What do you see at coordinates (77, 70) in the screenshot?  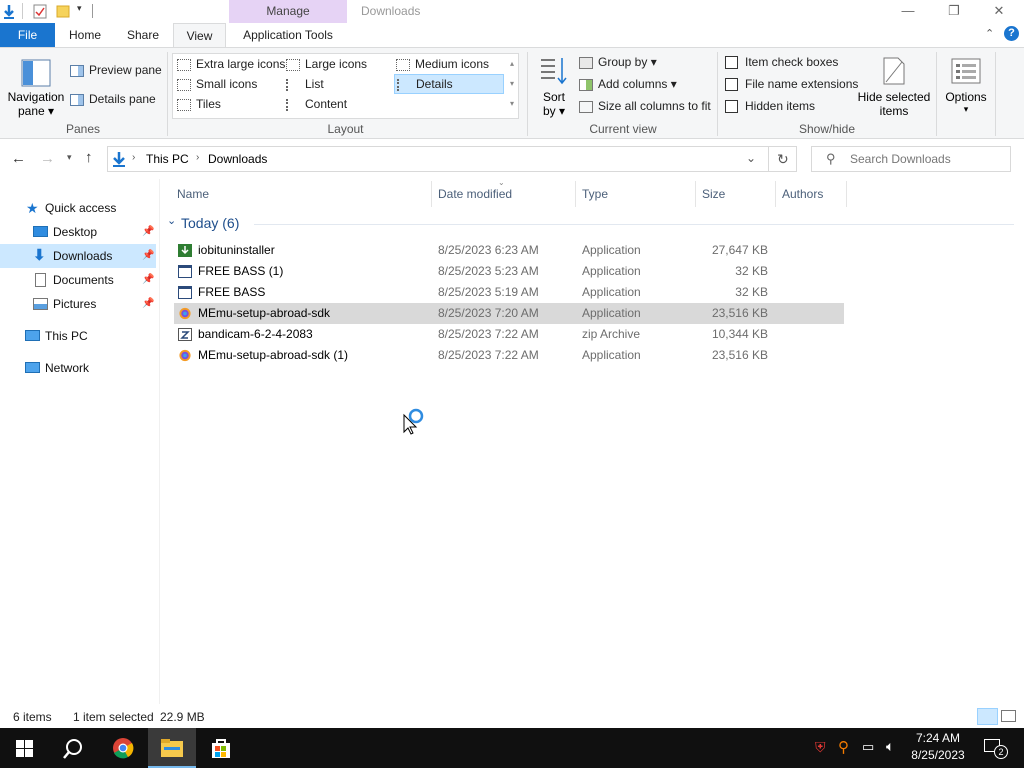 I see `preview-pane-icon` at bounding box center [77, 70].